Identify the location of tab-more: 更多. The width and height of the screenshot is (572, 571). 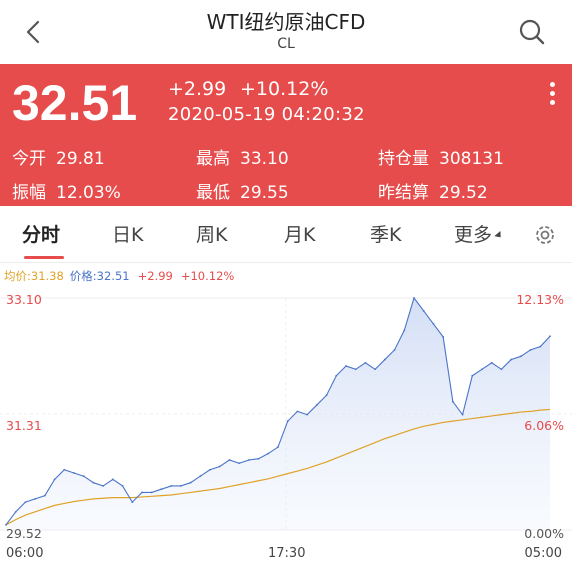
(479, 233).